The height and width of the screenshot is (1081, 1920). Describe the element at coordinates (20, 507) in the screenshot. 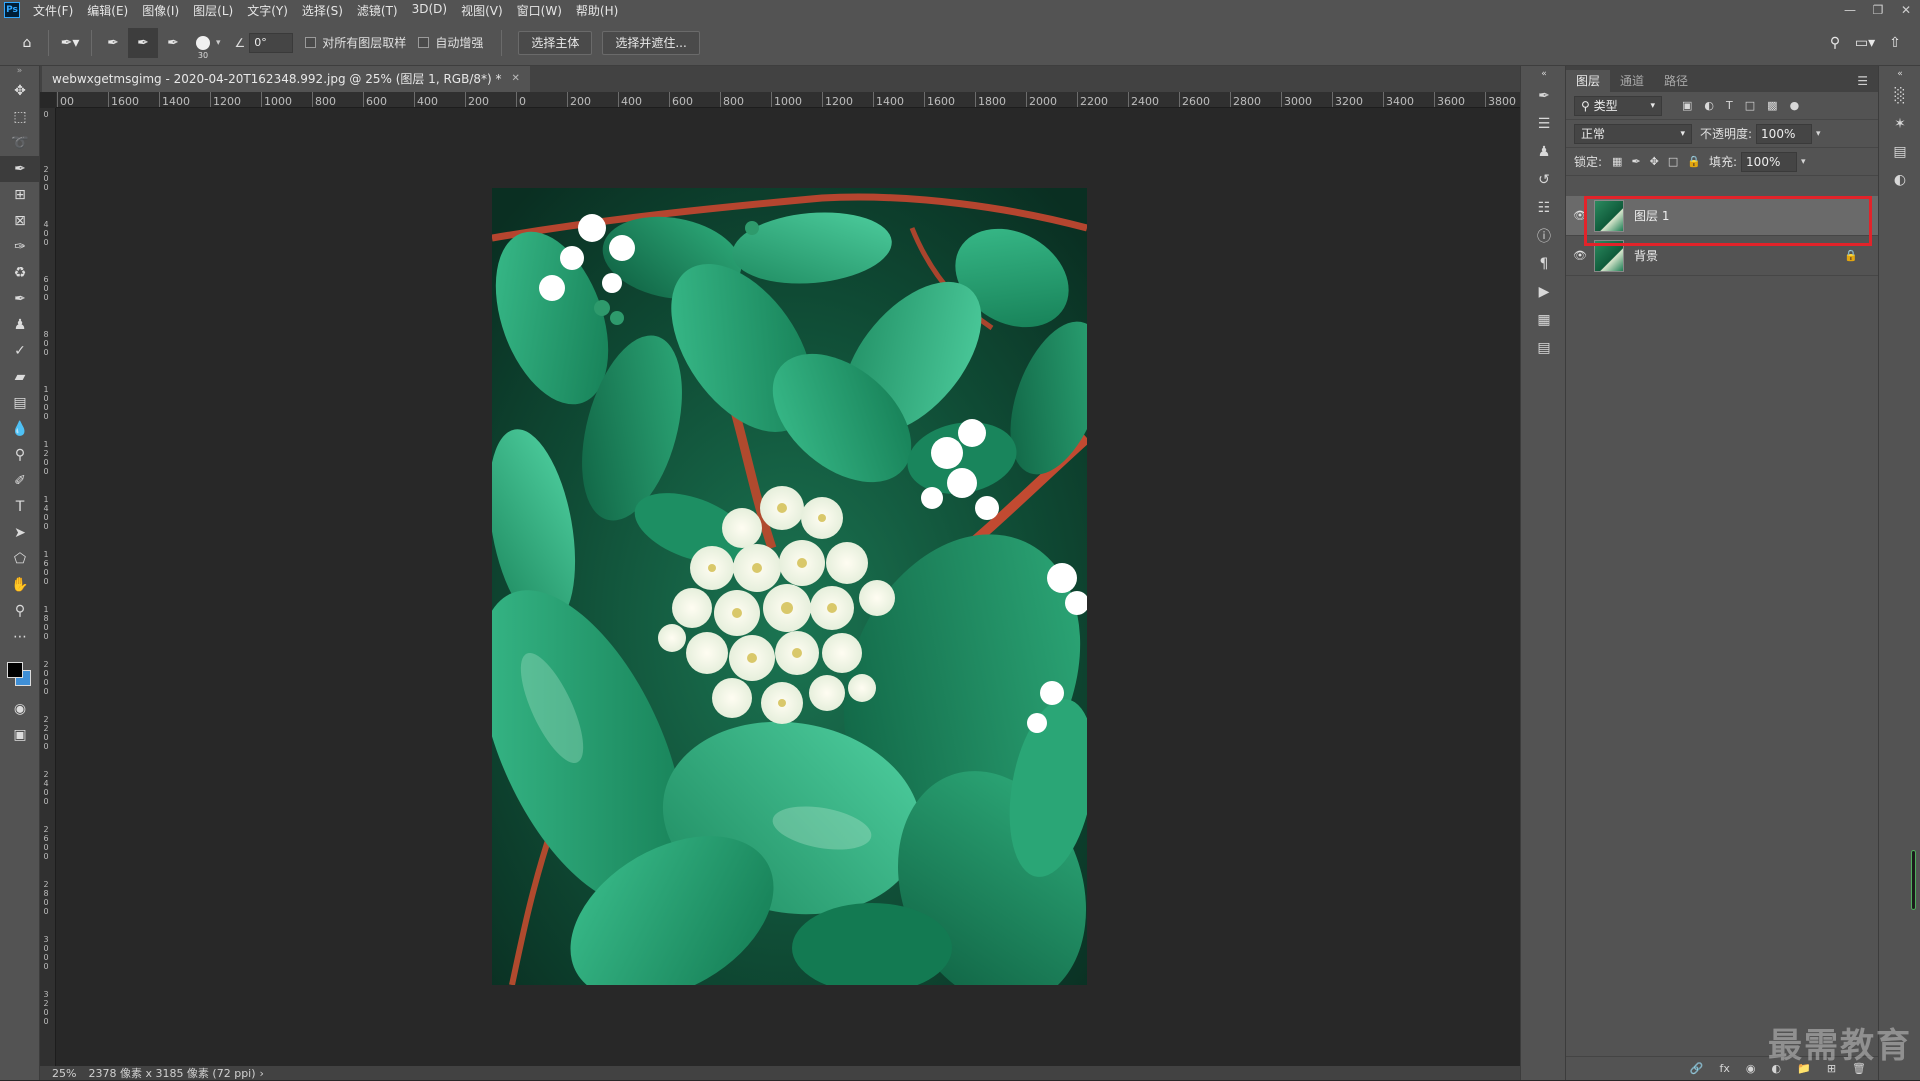

I see `type-tool-icon: T` at that location.